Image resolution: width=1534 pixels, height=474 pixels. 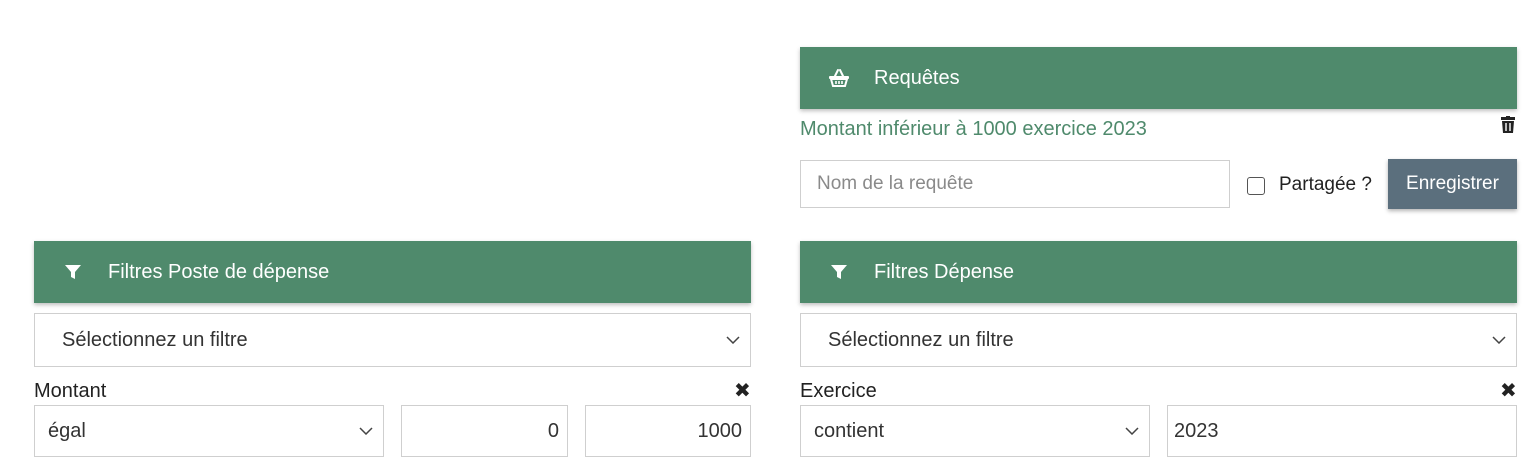 What do you see at coordinates (219, 272) in the screenshot?
I see `filtres-poste-title: Filtres Poste de dépense` at bounding box center [219, 272].